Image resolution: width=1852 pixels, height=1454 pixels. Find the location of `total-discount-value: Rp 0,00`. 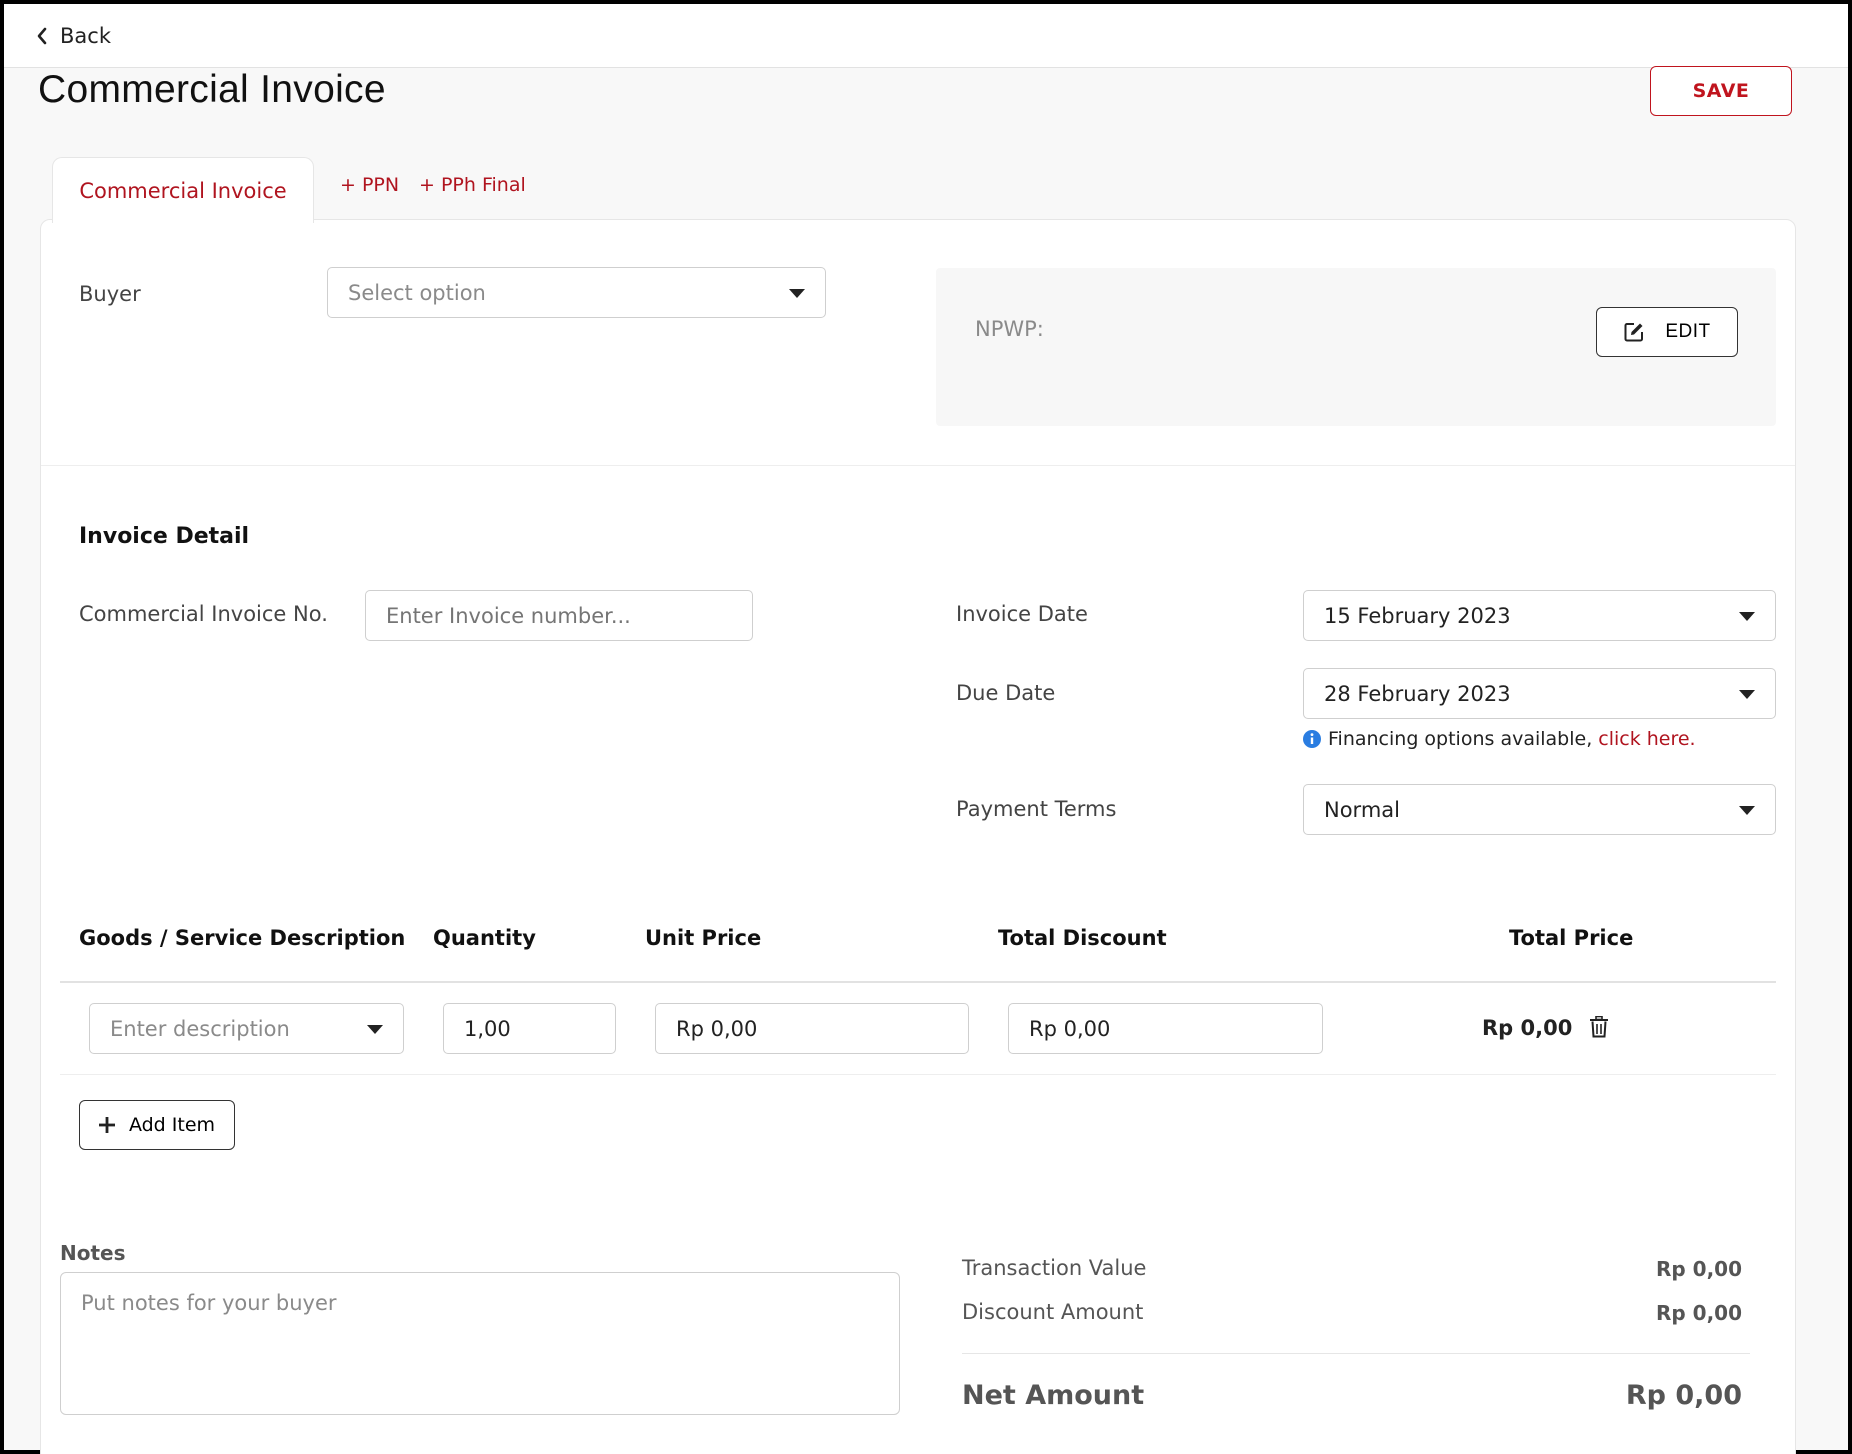

total-discount-value: Rp 0,00 is located at coordinates (1070, 1028).